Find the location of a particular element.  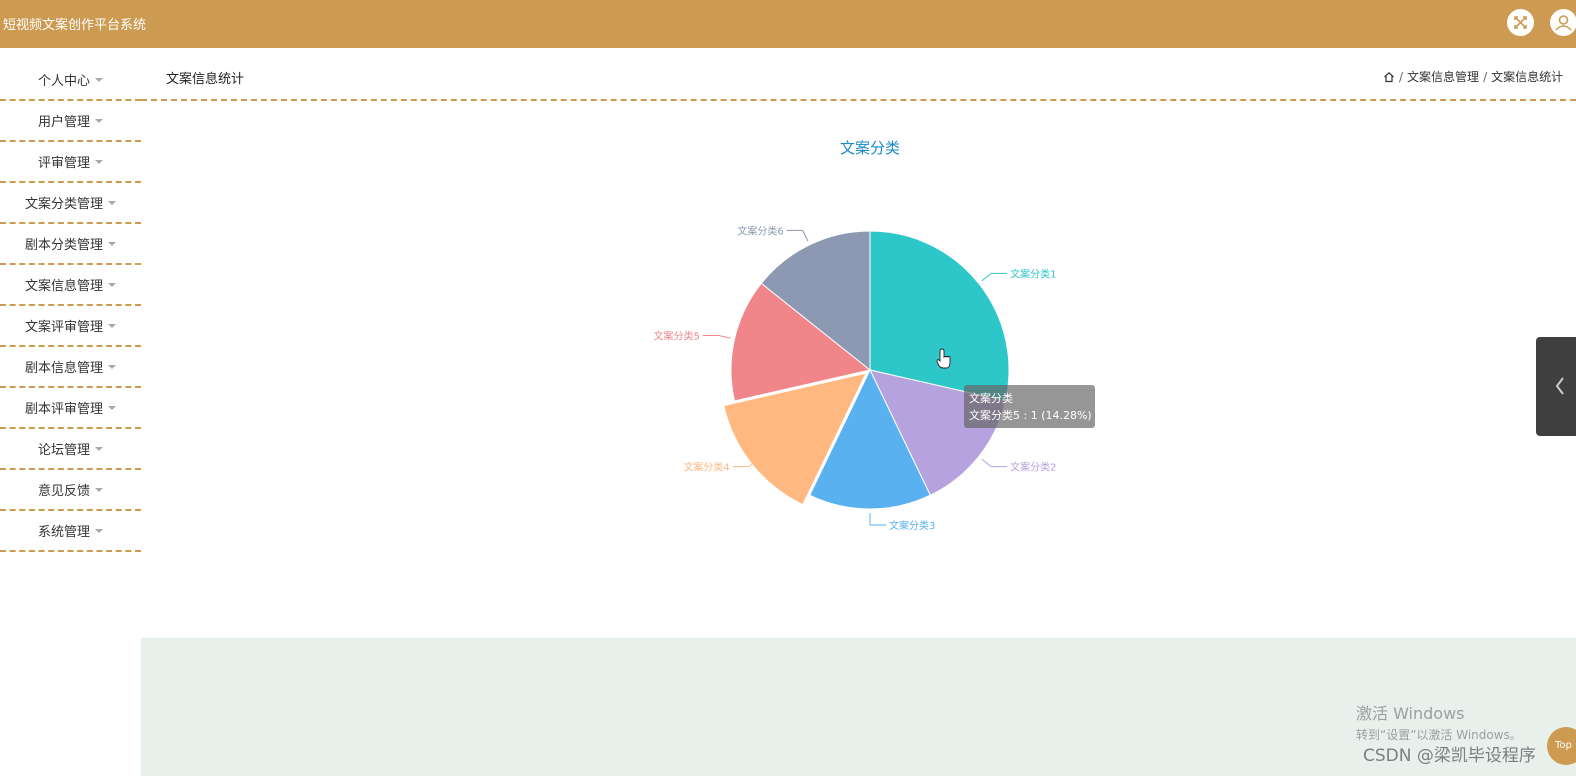

pie-label: 文案分类6 is located at coordinates (760, 230).